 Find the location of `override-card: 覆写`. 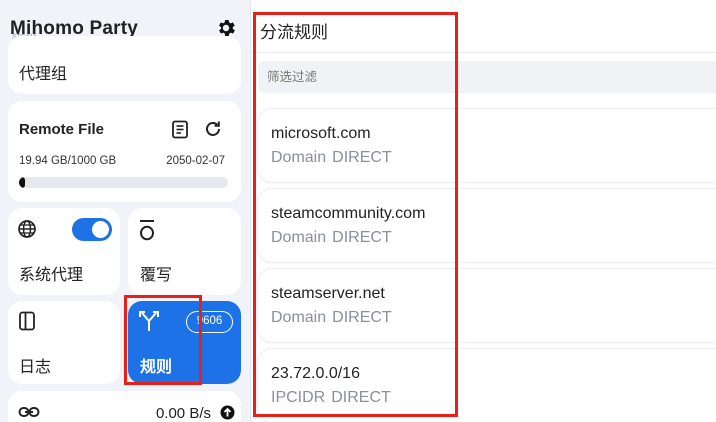

override-card: 覆写 is located at coordinates (184, 251).